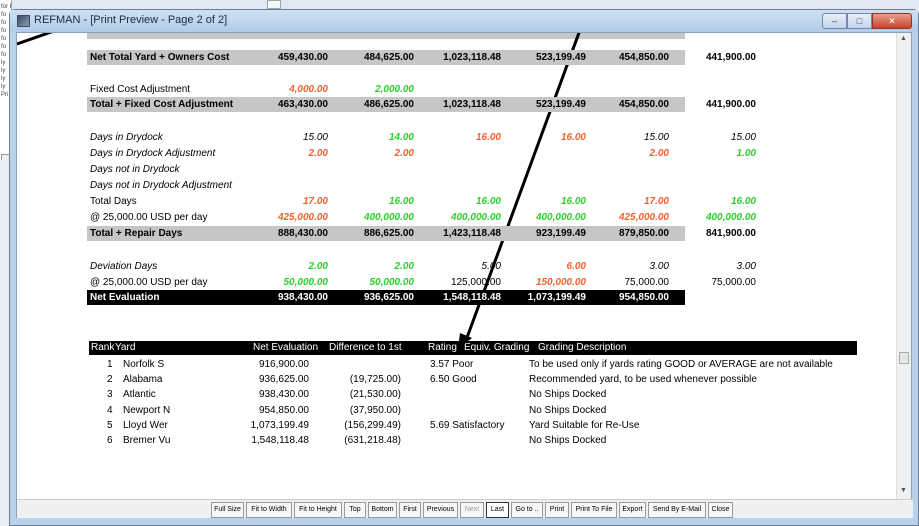  I want to click on row-value: 1,423,118.48, so click(472, 233).